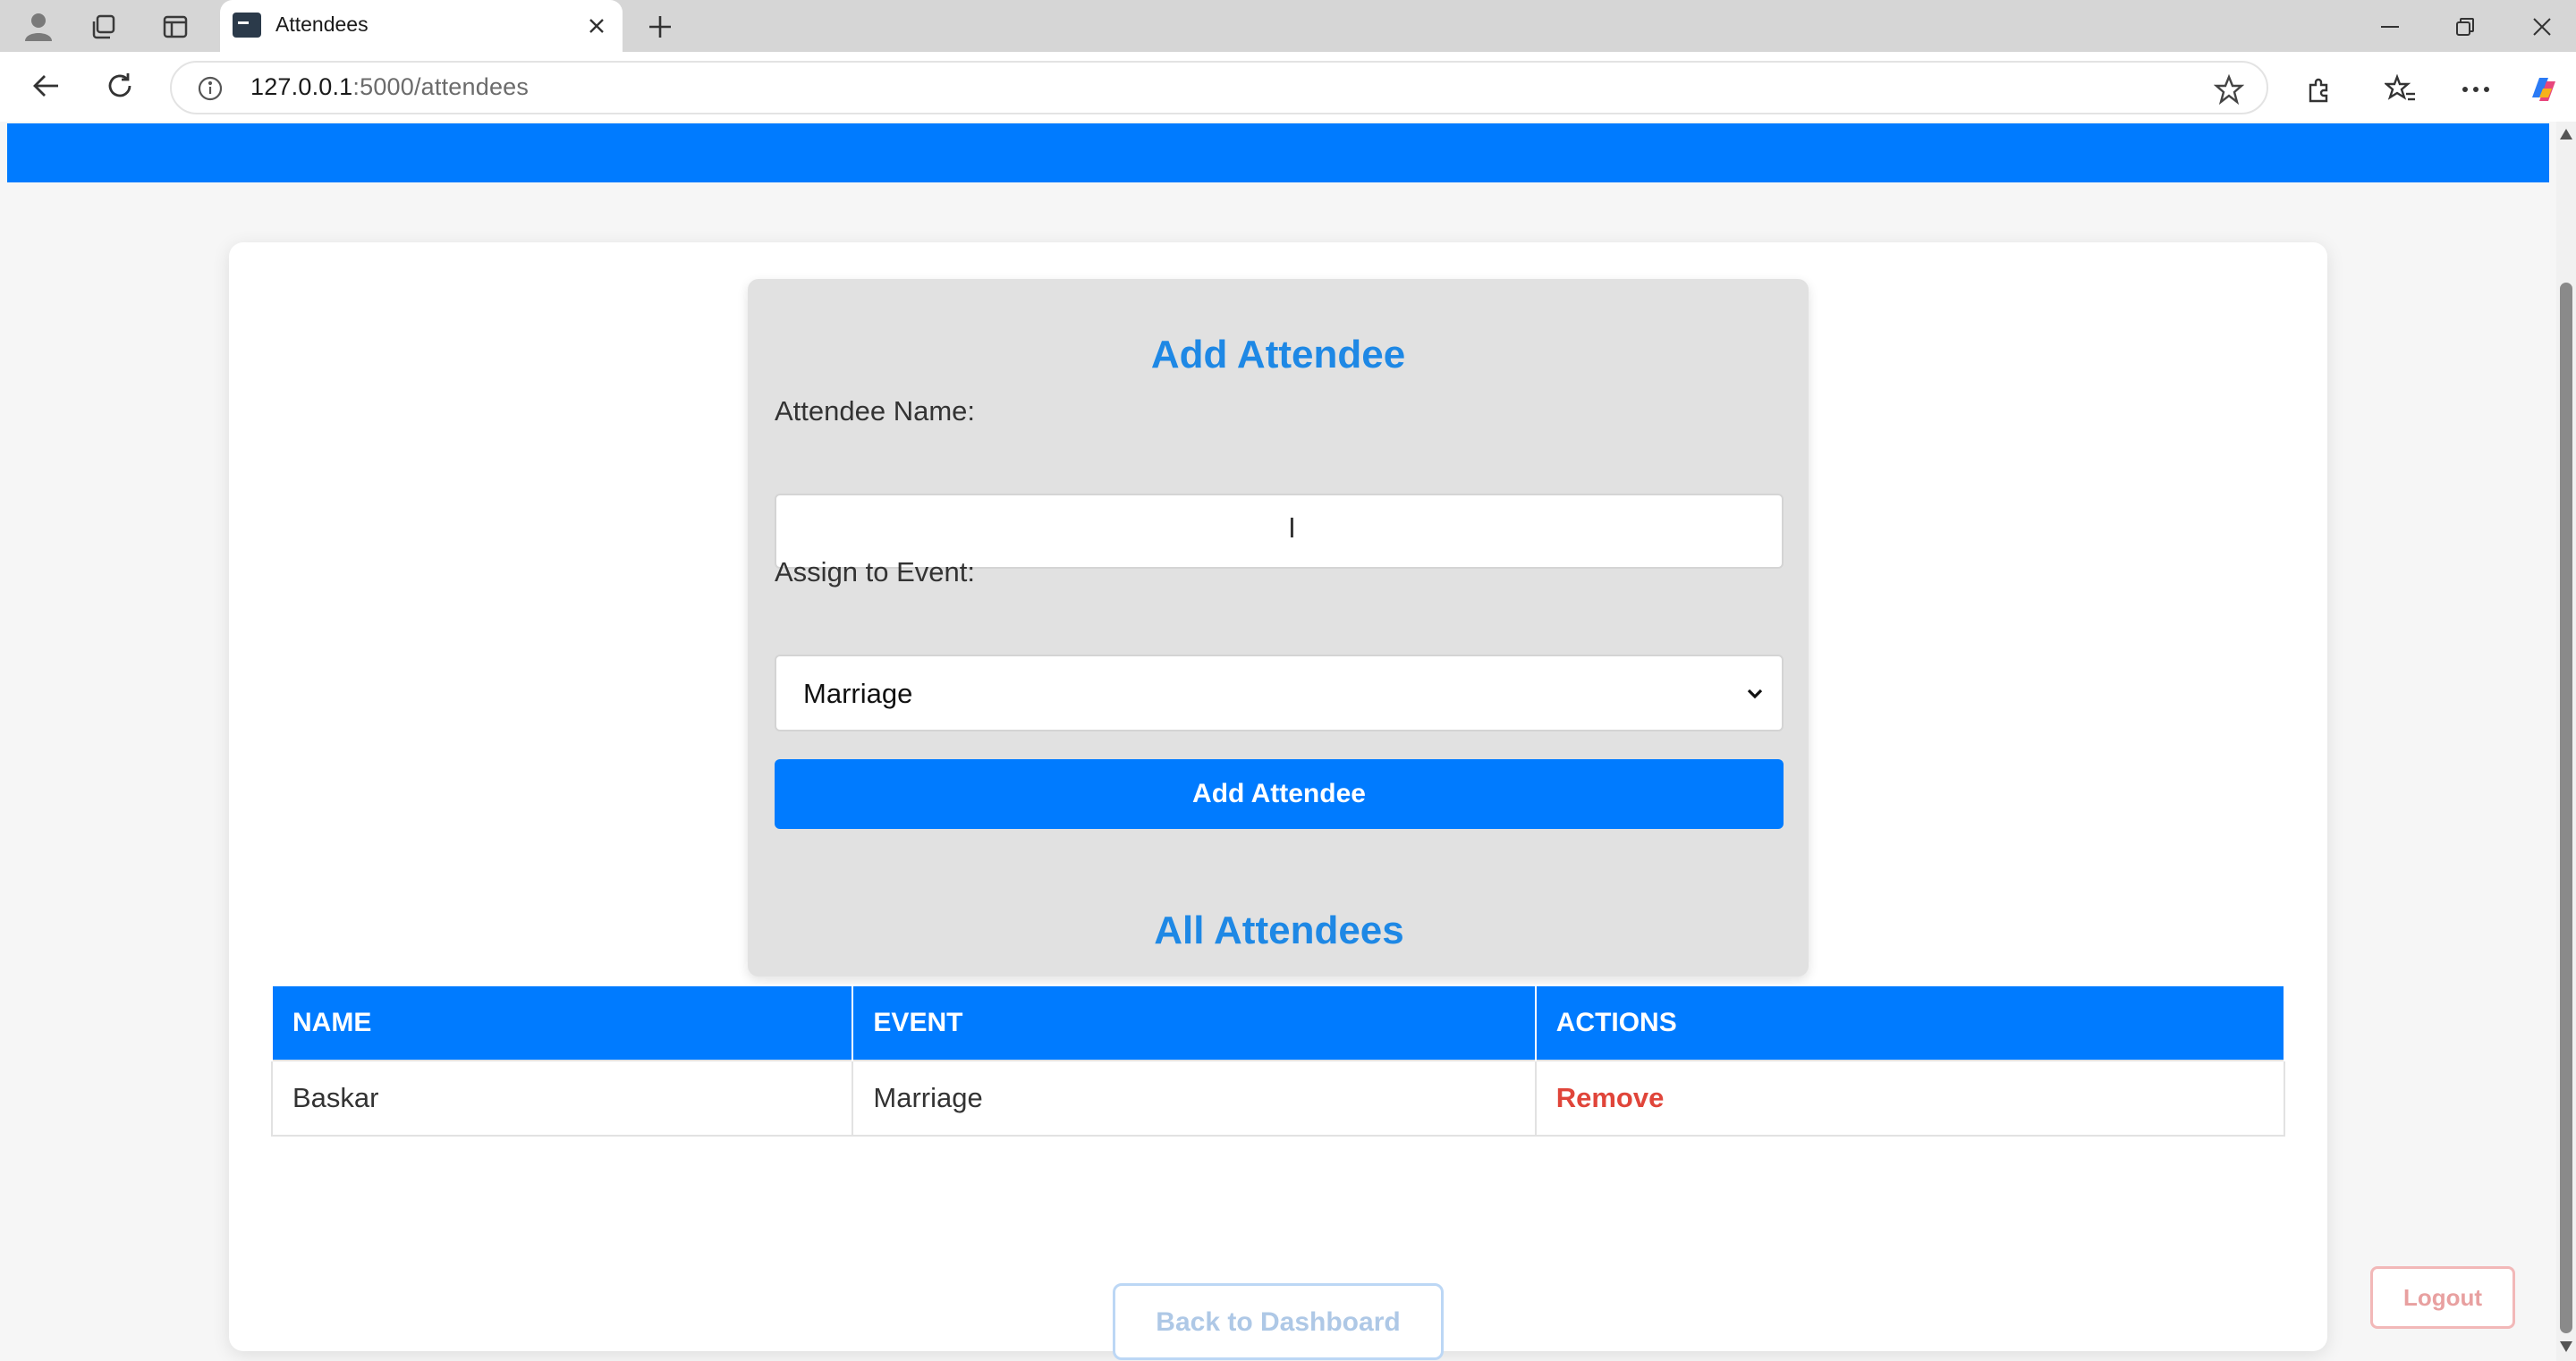  Describe the element at coordinates (247, 25) in the screenshot. I see `tab-favicon-icon` at that location.